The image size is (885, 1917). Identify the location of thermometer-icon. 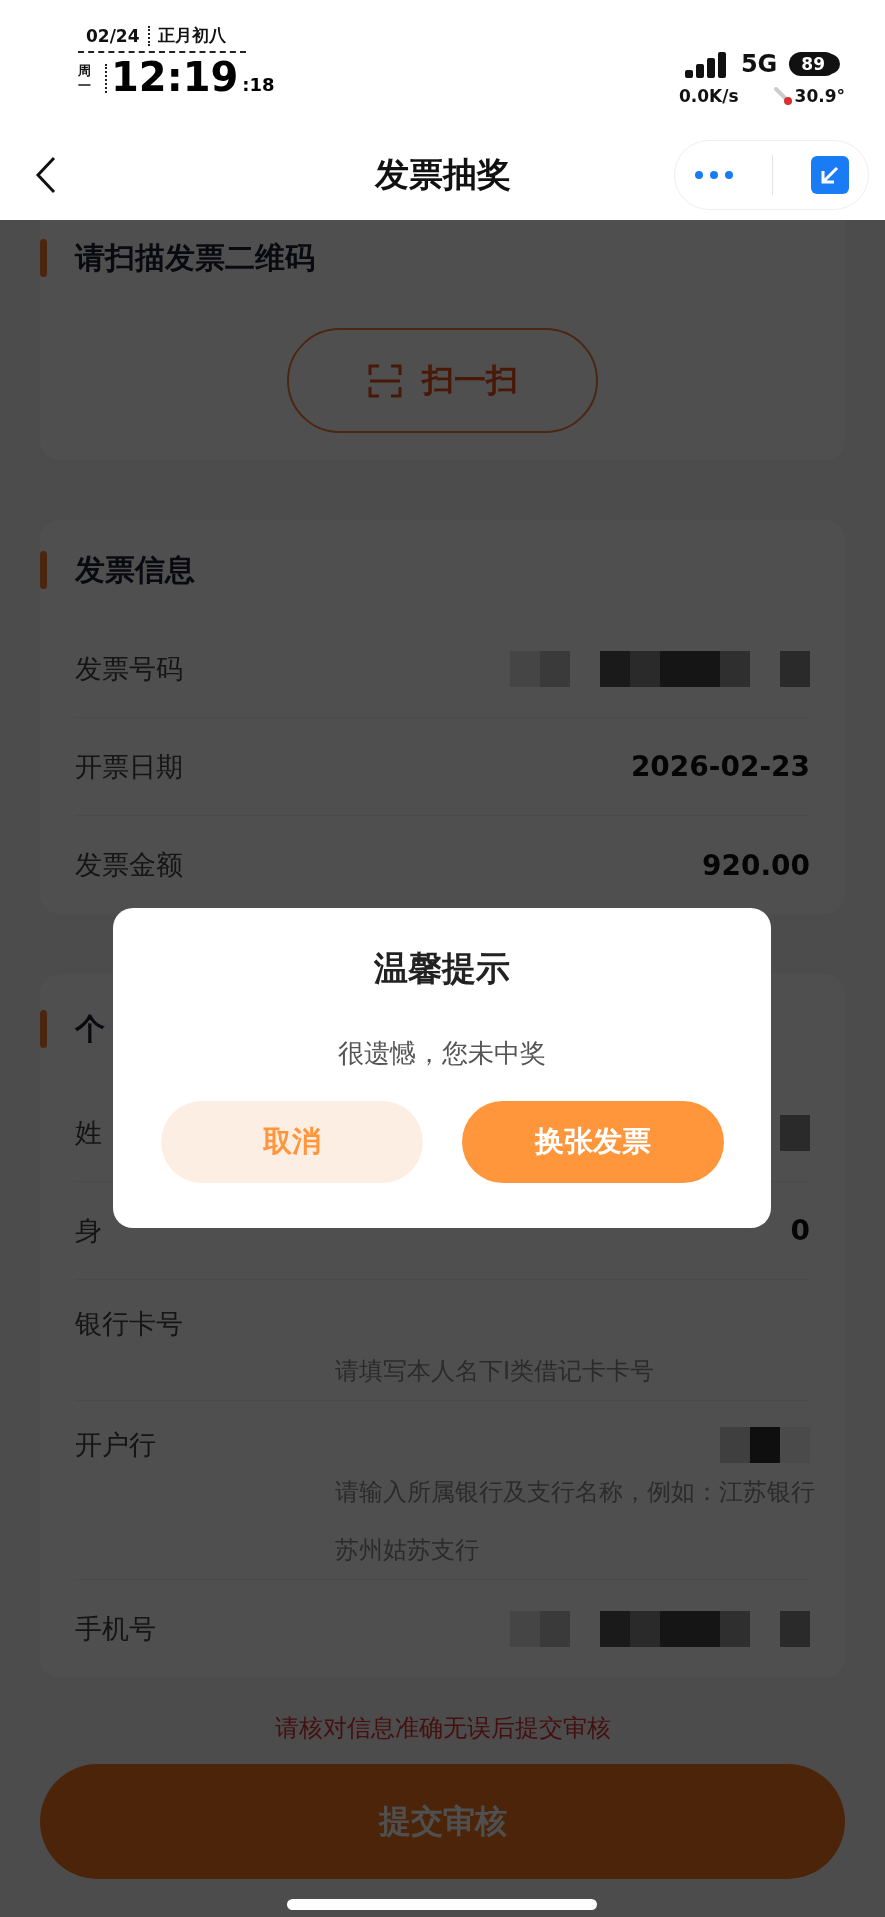
(782, 96).